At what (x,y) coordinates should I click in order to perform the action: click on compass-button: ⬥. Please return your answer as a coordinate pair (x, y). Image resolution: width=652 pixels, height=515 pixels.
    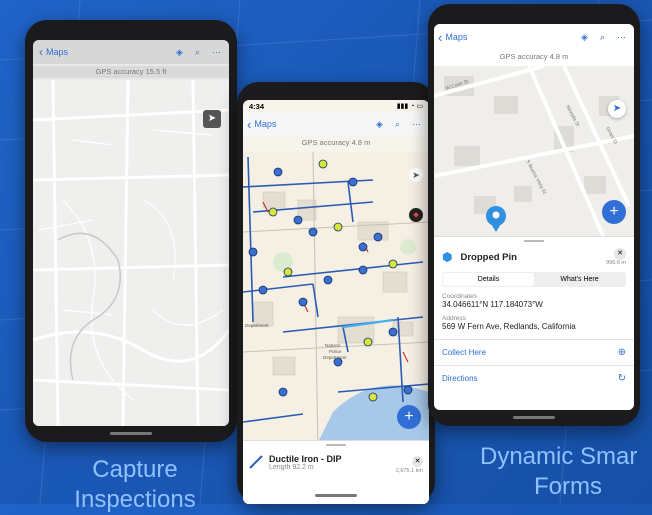
    Looking at the image, I should click on (416, 215).